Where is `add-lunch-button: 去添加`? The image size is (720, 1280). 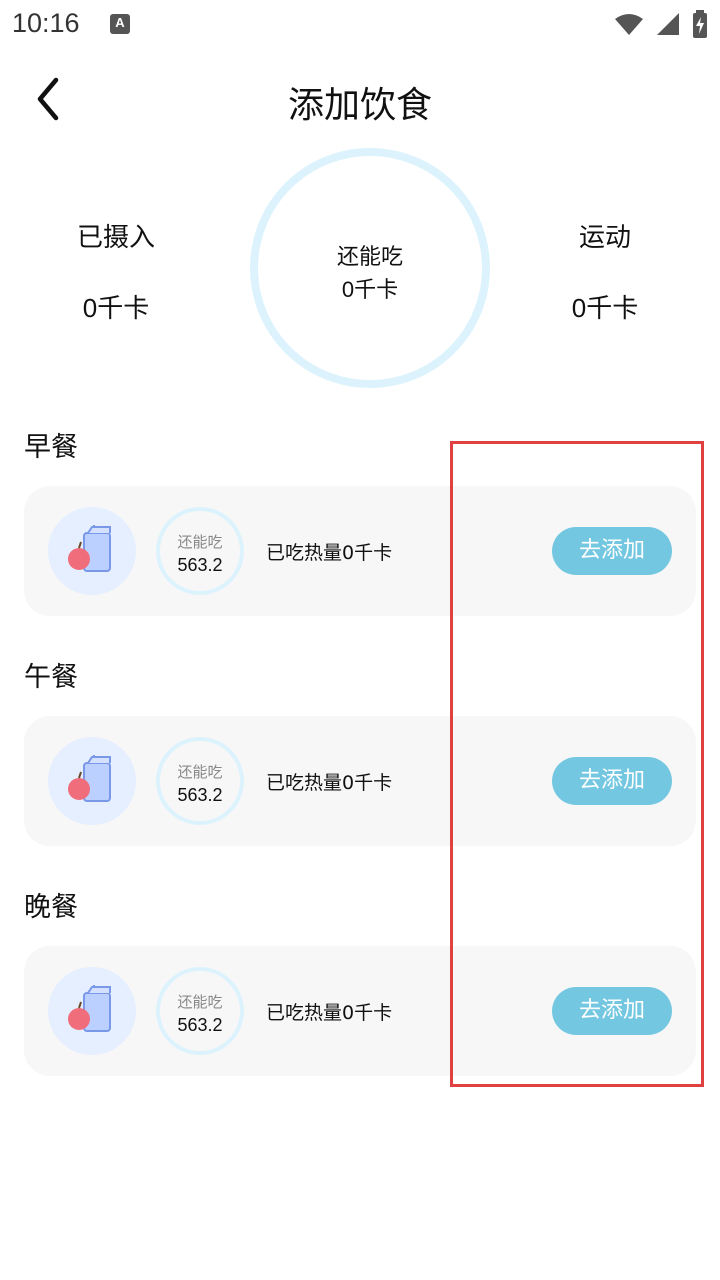
add-lunch-button: 去添加 is located at coordinates (612, 781).